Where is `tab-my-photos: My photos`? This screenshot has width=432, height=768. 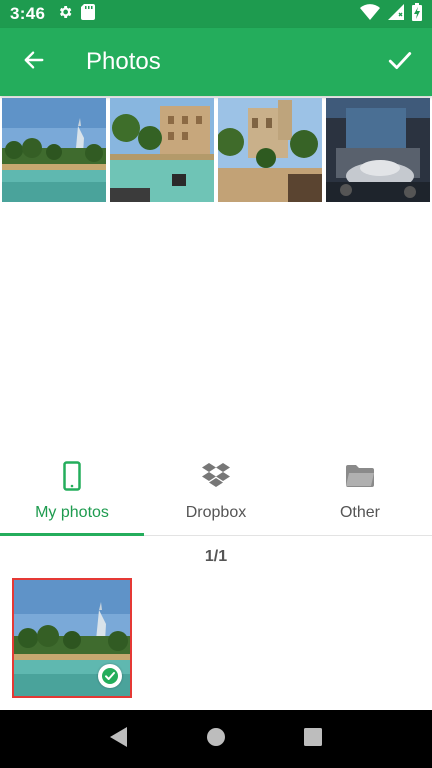
tab-my-photos: My photos is located at coordinates (72, 492).